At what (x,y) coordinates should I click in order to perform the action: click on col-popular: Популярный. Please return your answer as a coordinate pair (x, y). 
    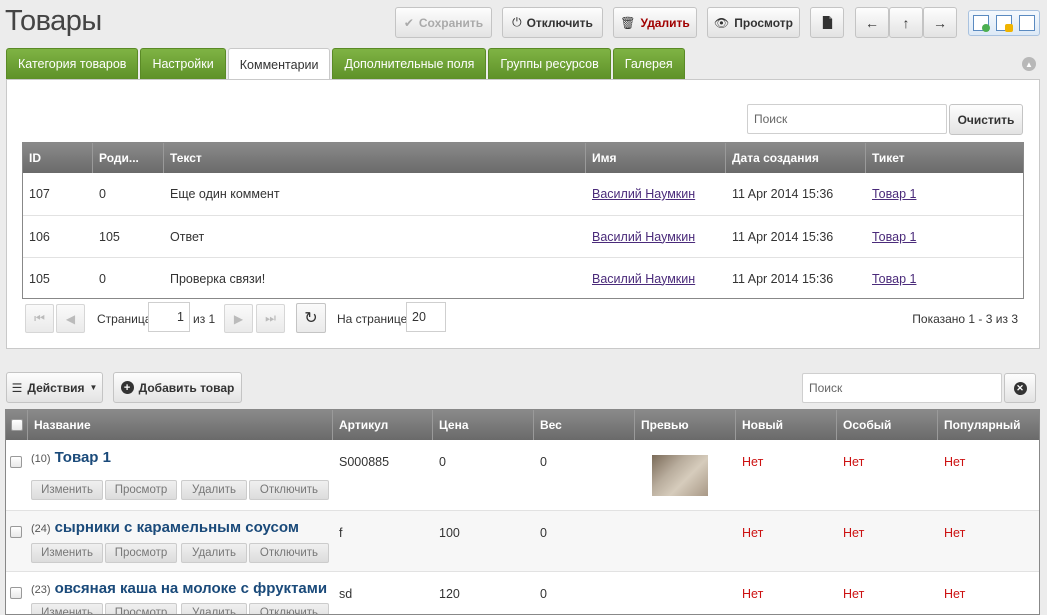
    Looking at the image, I should click on (988, 425).